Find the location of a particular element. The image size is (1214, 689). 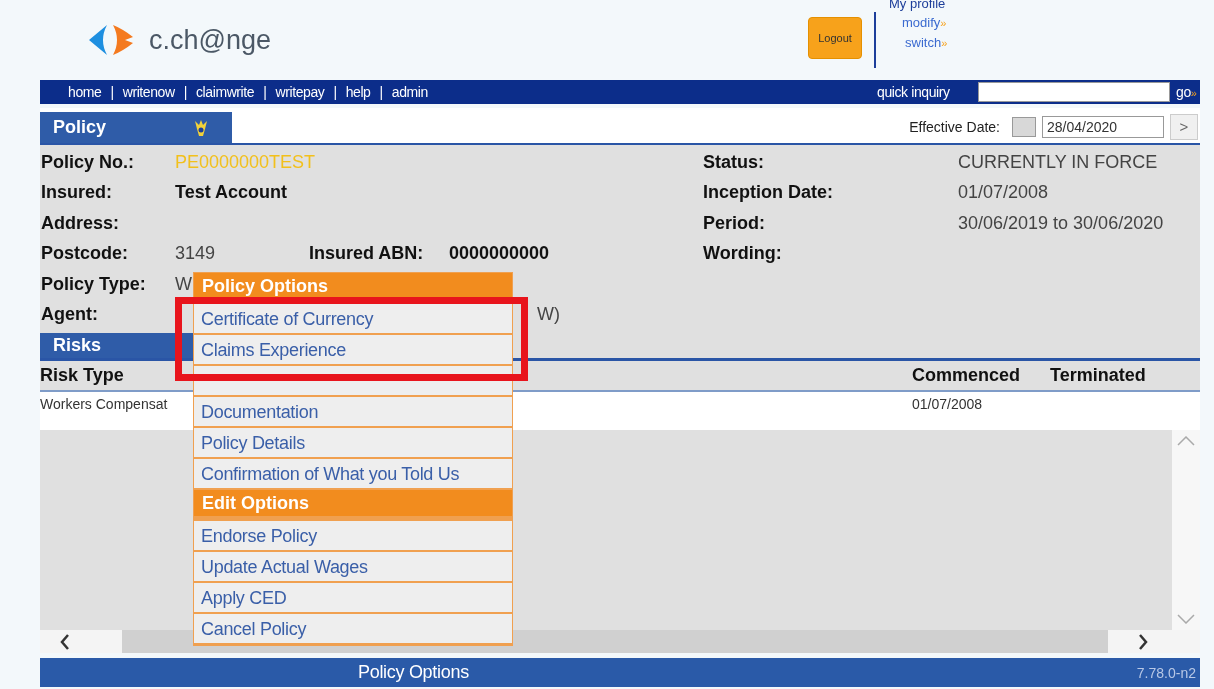

column-header: Commenced is located at coordinates (966, 375).